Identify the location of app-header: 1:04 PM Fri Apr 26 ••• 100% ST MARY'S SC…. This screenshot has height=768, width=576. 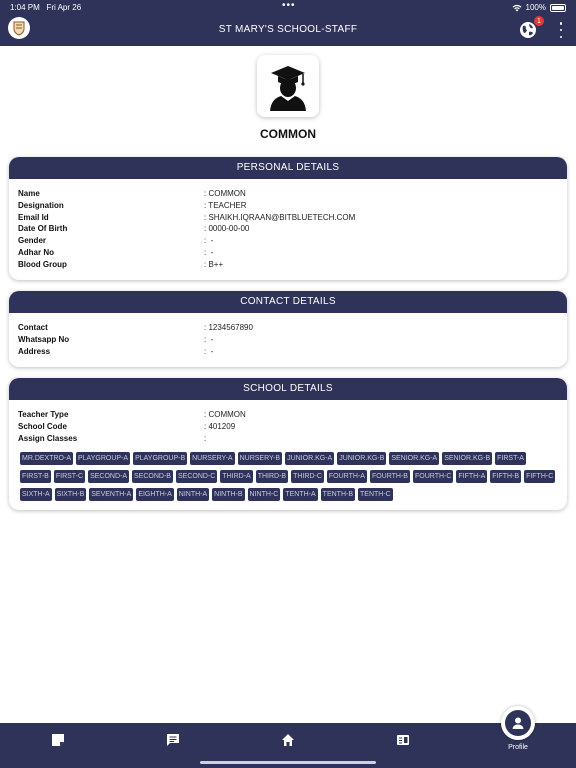
(288, 23).